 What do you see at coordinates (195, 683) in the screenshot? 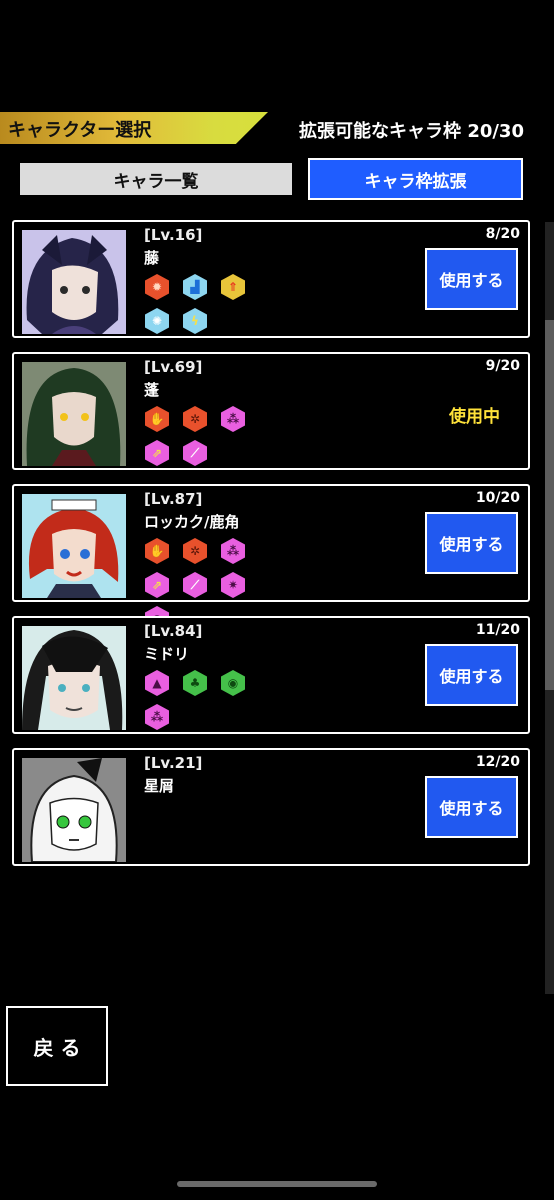
I see `clover-icon: ♣` at bounding box center [195, 683].